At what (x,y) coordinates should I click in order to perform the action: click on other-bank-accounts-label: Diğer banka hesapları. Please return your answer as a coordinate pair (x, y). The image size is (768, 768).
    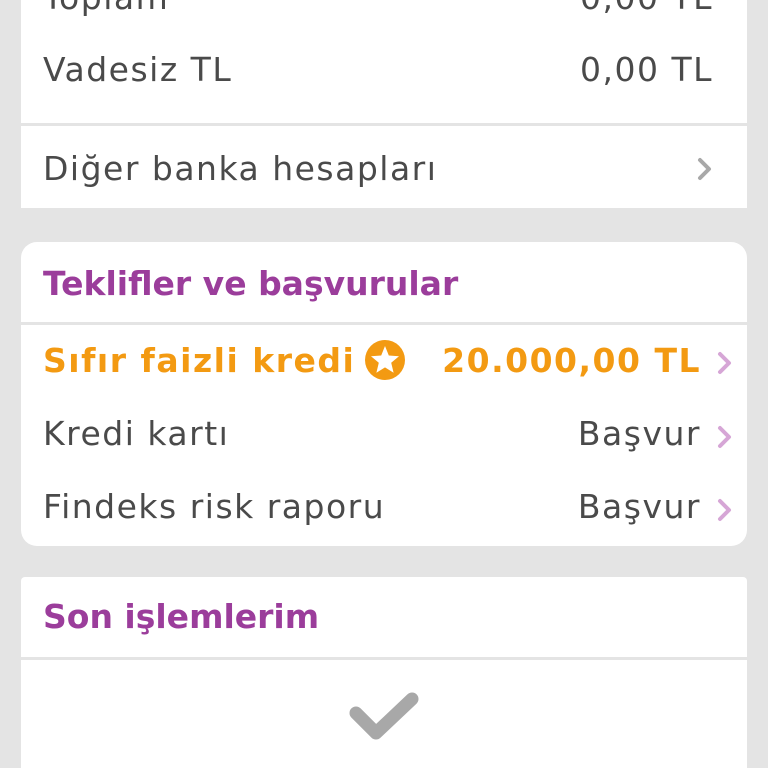
    Looking at the image, I should click on (240, 168).